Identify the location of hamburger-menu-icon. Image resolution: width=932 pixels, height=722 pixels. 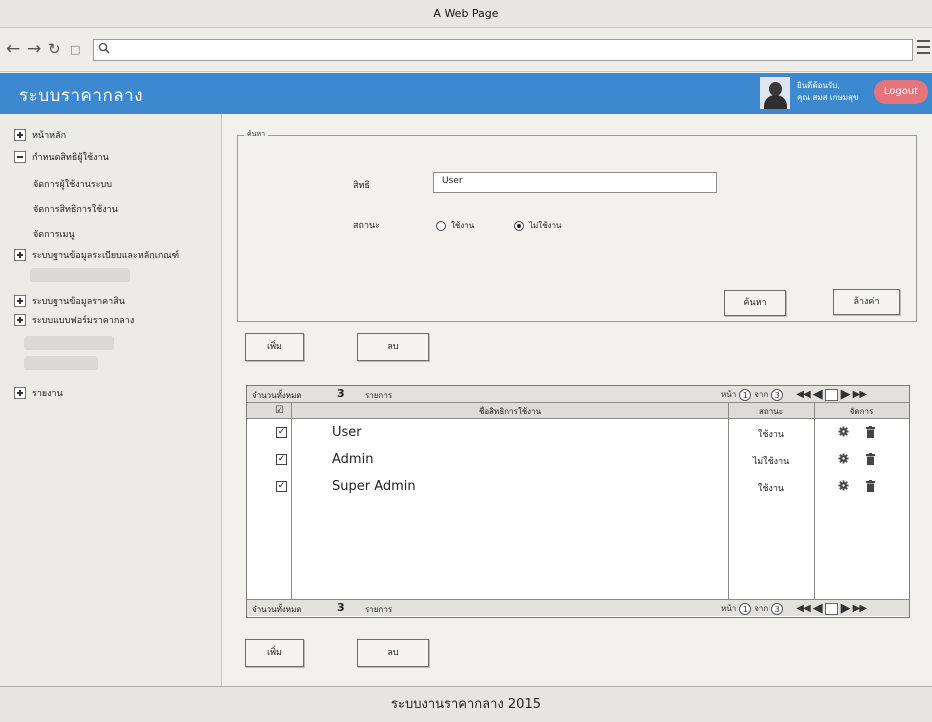
(923, 48).